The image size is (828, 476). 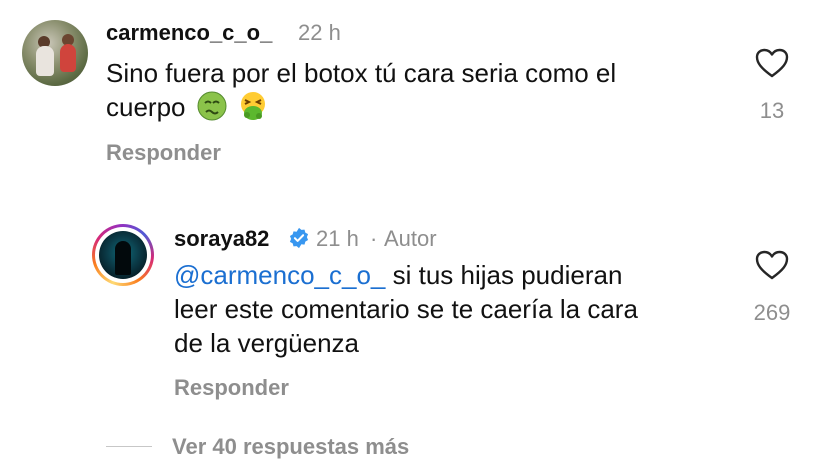 I want to click on avatar-silhouette, so click(x=123, y=258).